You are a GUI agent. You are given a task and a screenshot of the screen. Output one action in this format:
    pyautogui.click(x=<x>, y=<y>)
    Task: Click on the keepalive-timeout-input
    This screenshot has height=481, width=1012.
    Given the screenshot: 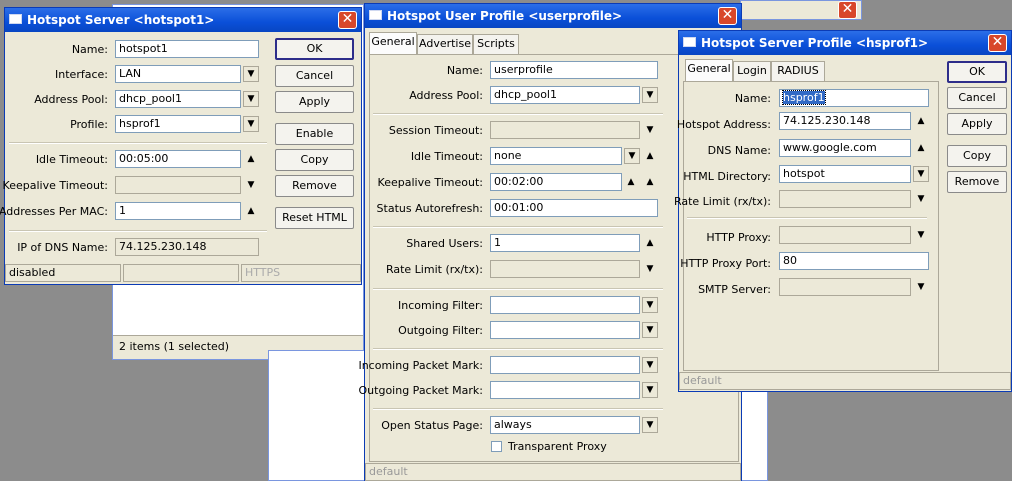 What is the action you would take?
    pyautogui.click(x=178, y=185)
    